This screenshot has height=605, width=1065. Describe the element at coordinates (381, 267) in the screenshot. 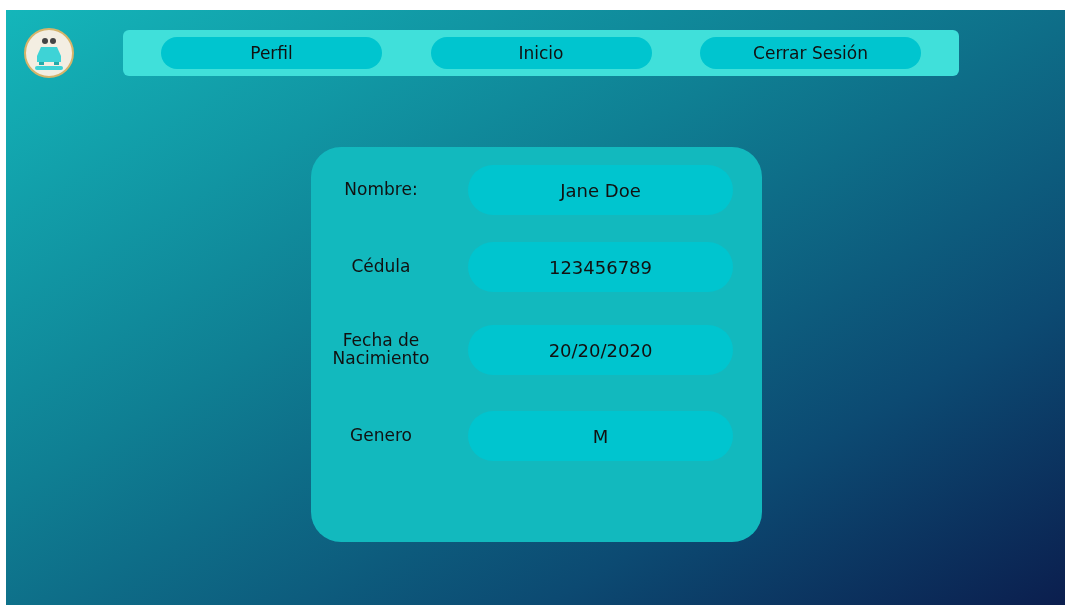

I see `field-label: Cédula` at that location.